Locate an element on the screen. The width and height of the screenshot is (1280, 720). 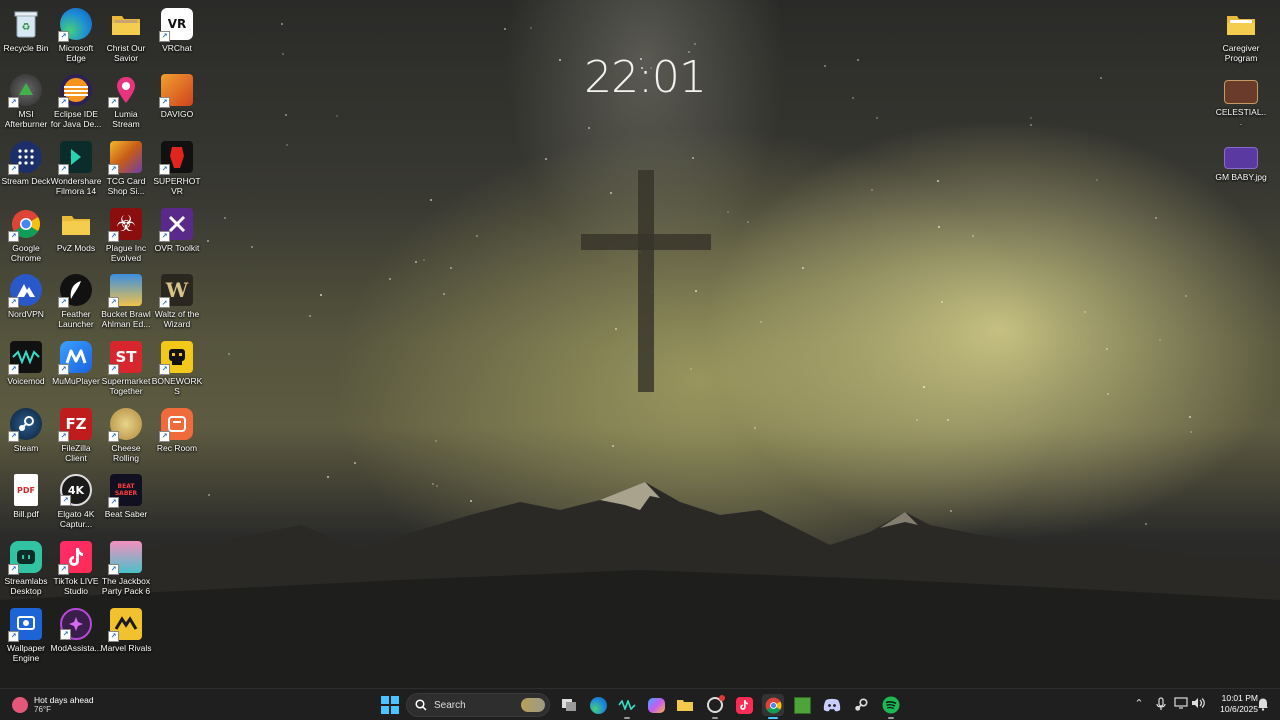
pvz-mods-folder-icon: PvZ Mods is located at coordinates (76, 237).